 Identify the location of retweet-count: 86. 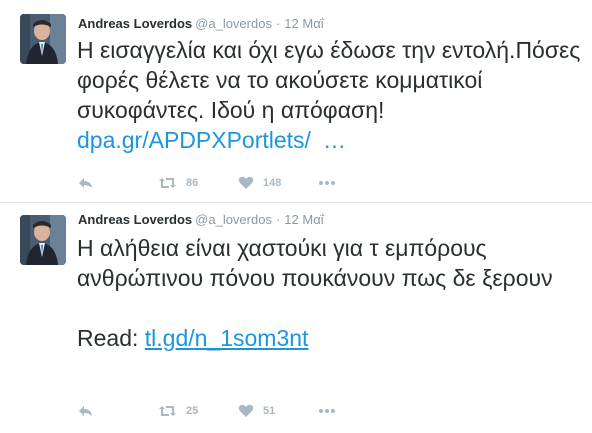
(192, 183).